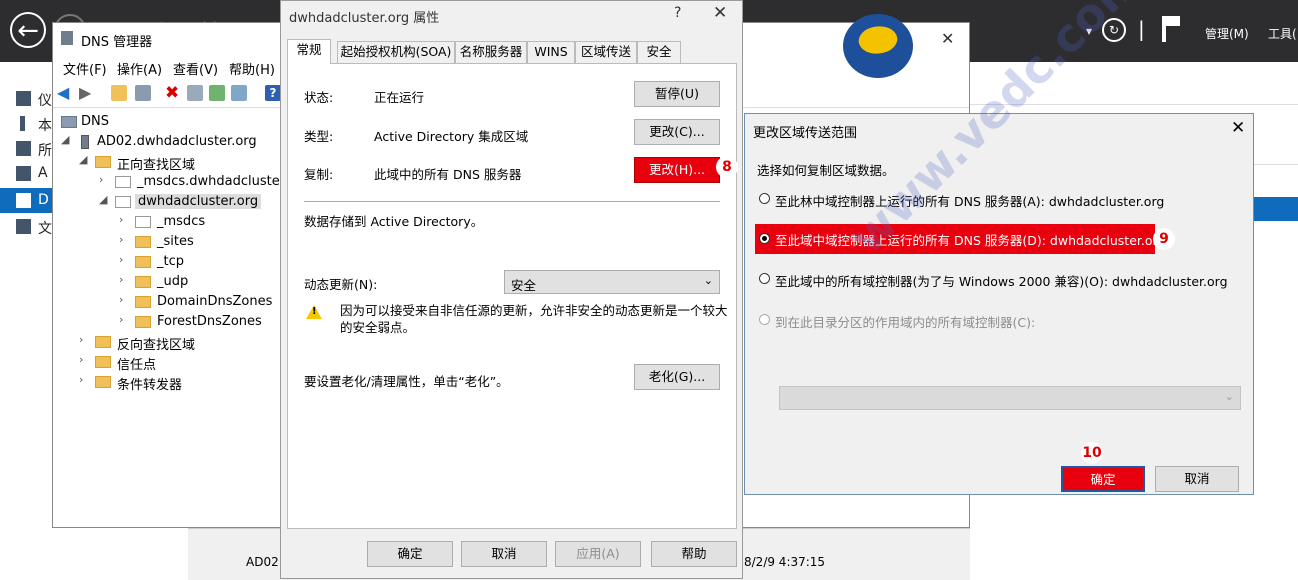  What do you see at coordinates (612, 282) in the screenshot?
I see `dynamic-update-select: 安全 ⌄` at bounding box center [612, 282].